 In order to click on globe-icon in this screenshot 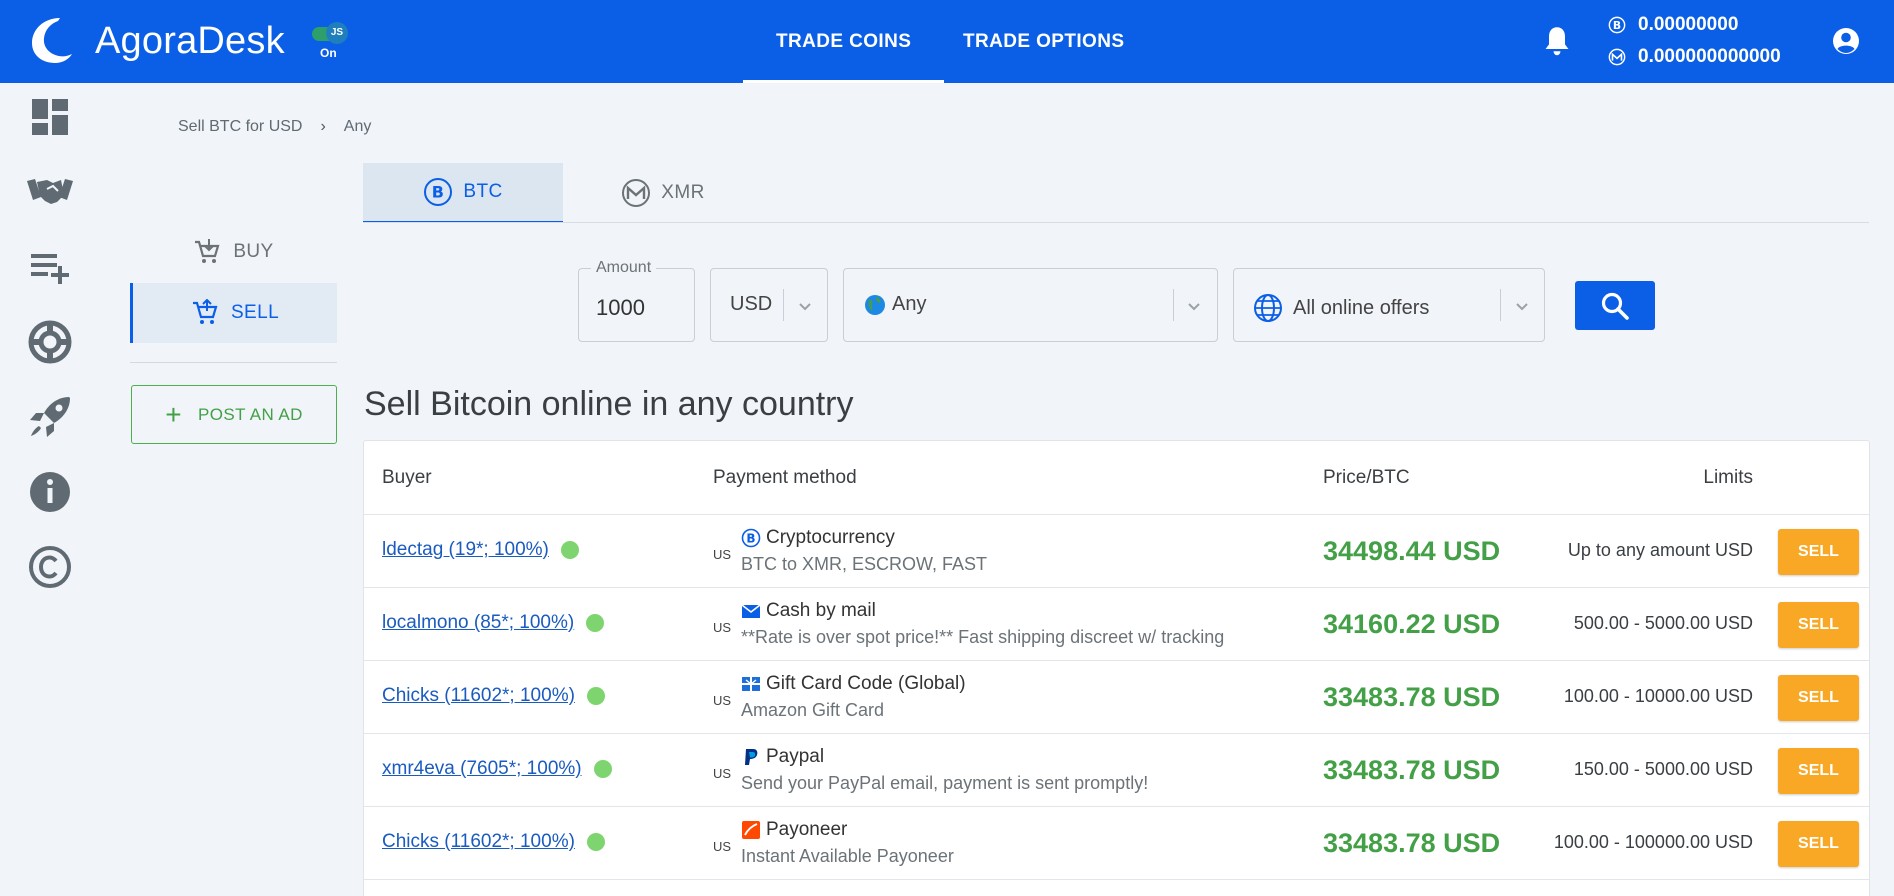, I will do `click(1268, 308)`.